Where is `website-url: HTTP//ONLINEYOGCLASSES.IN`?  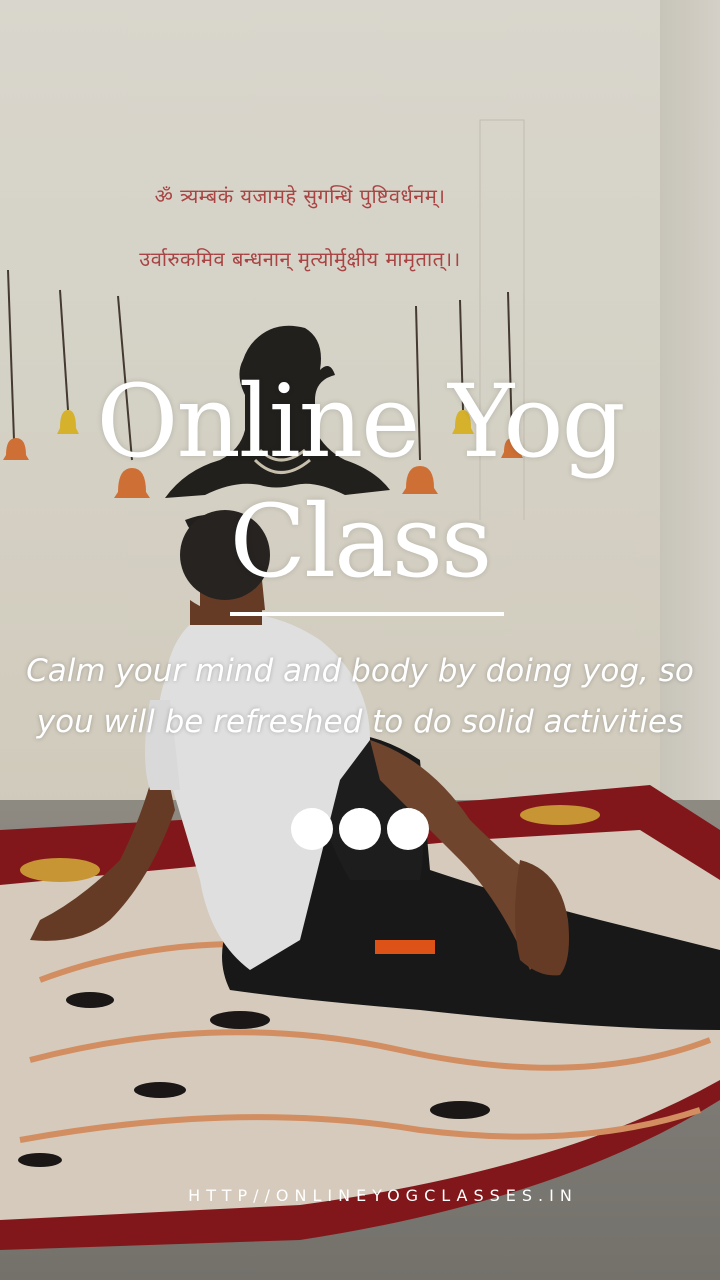 website-url: HTTP//ONLINEYOGCLASSES.IN is located at coordinates (360, 1195).